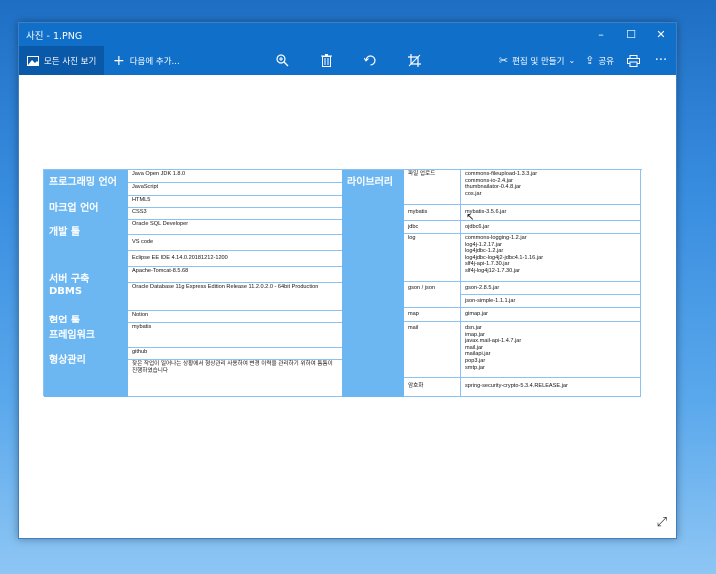  Describe the element at coordinates (54, 36) in the screenshot. I see `window-title: 사진 - 1.PNG` at that location.